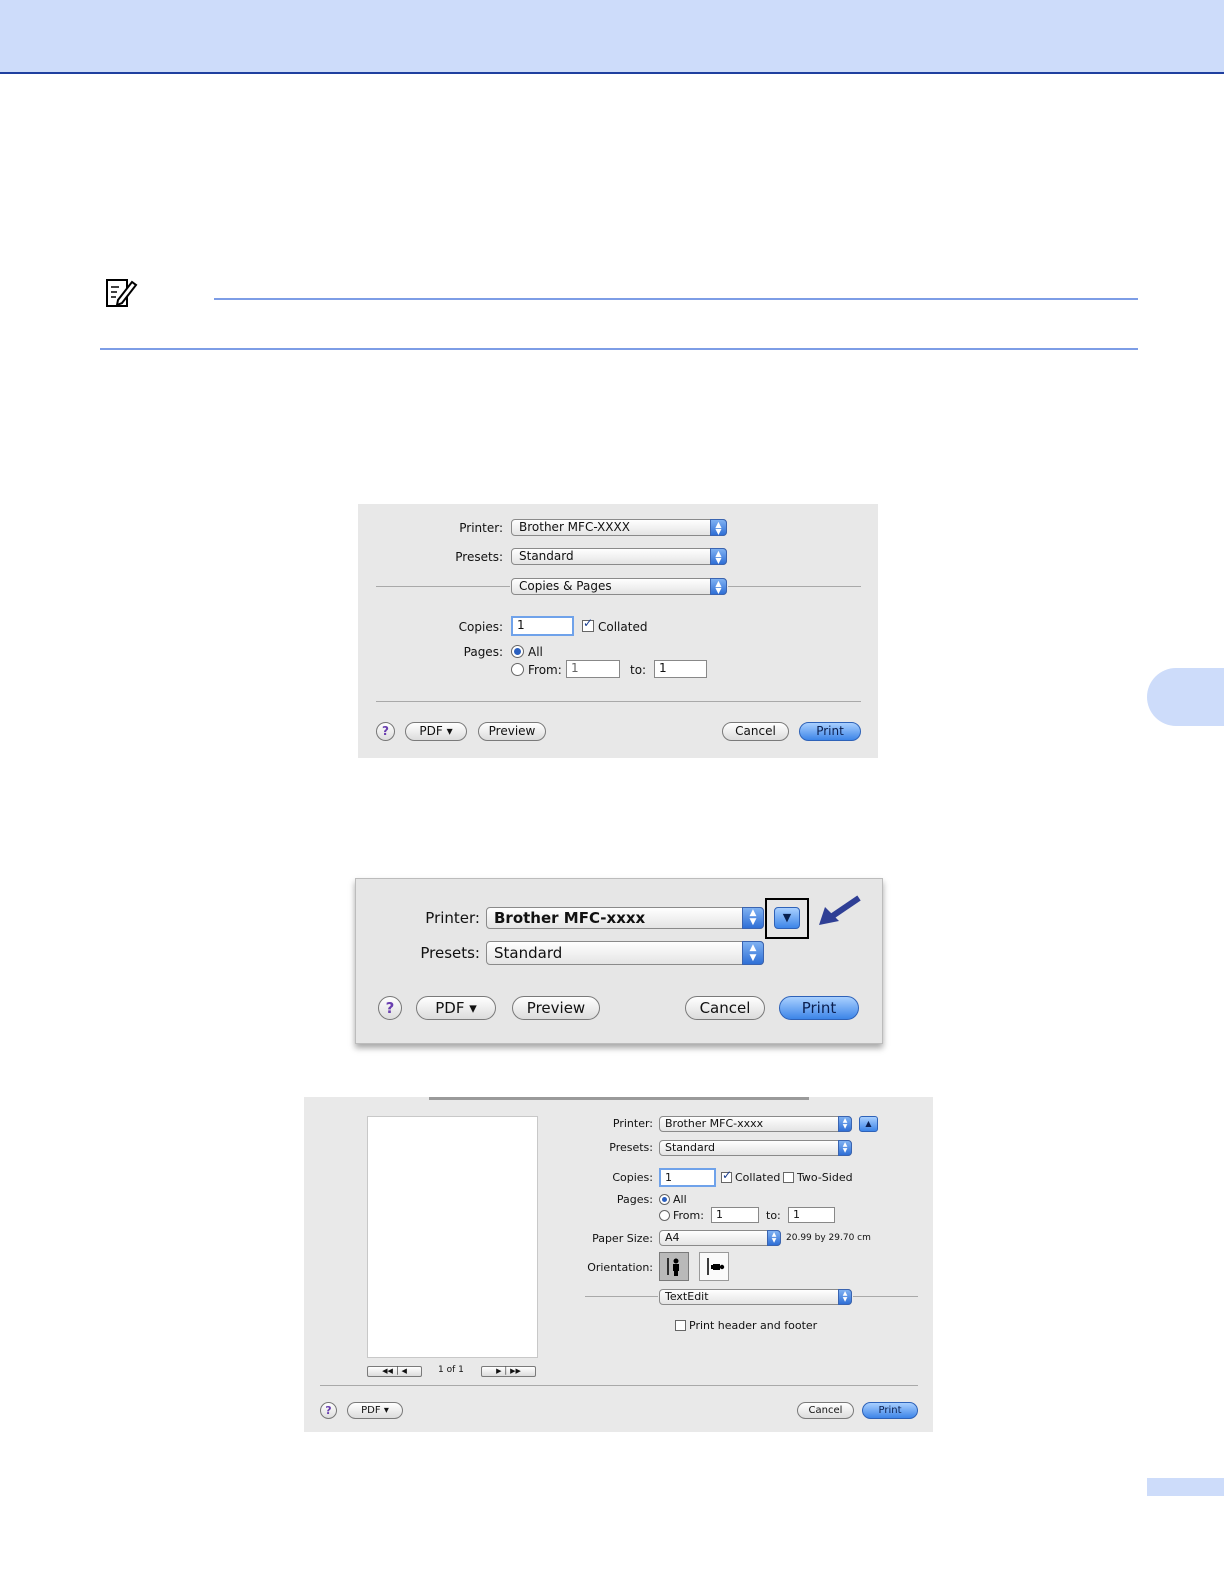 The image size is (1224, 1580). Describe the element at coordinates (868, 1124) in the screenshot. I see `collapse-dialog-button: ▲` at that location.